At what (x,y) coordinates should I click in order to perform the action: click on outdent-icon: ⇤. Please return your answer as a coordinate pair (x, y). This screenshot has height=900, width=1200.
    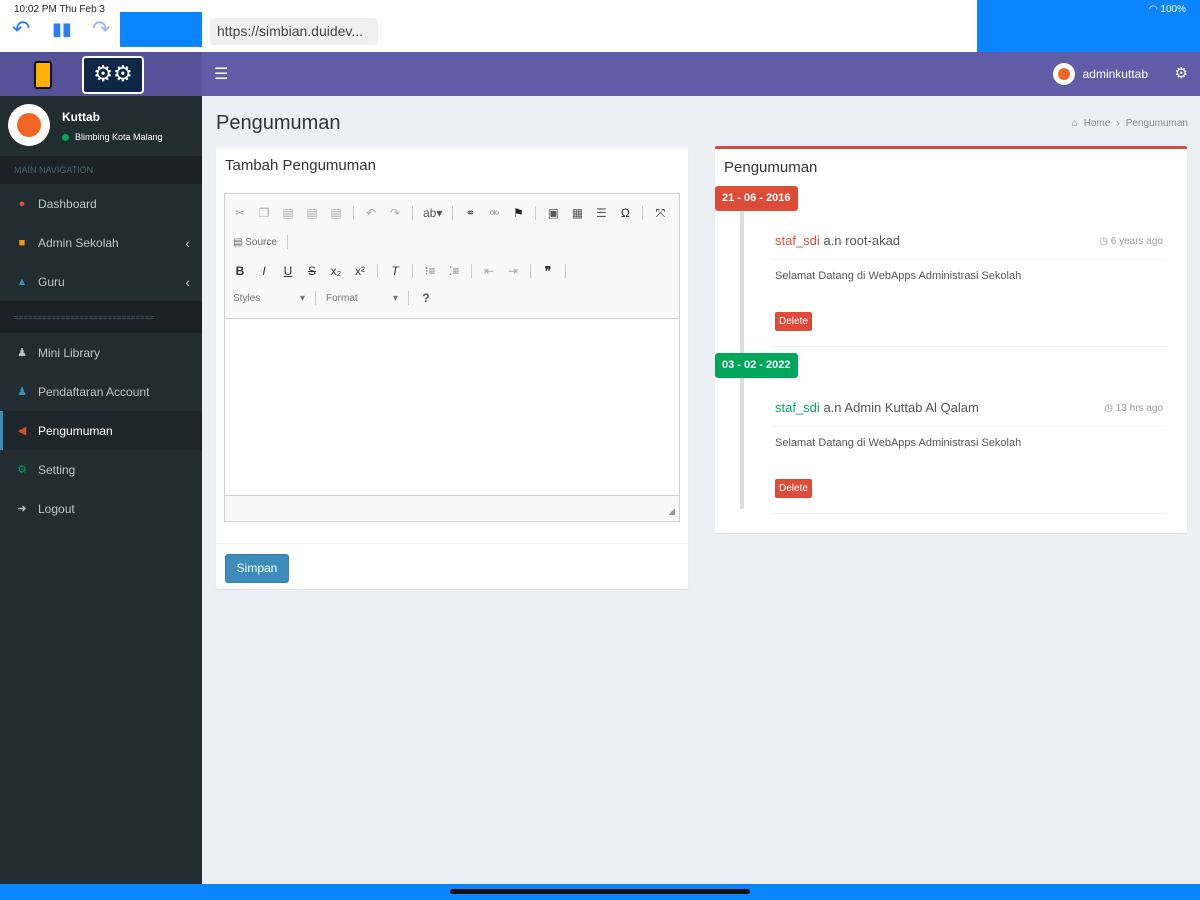
    Looking at the image, I should click on (489, 271).